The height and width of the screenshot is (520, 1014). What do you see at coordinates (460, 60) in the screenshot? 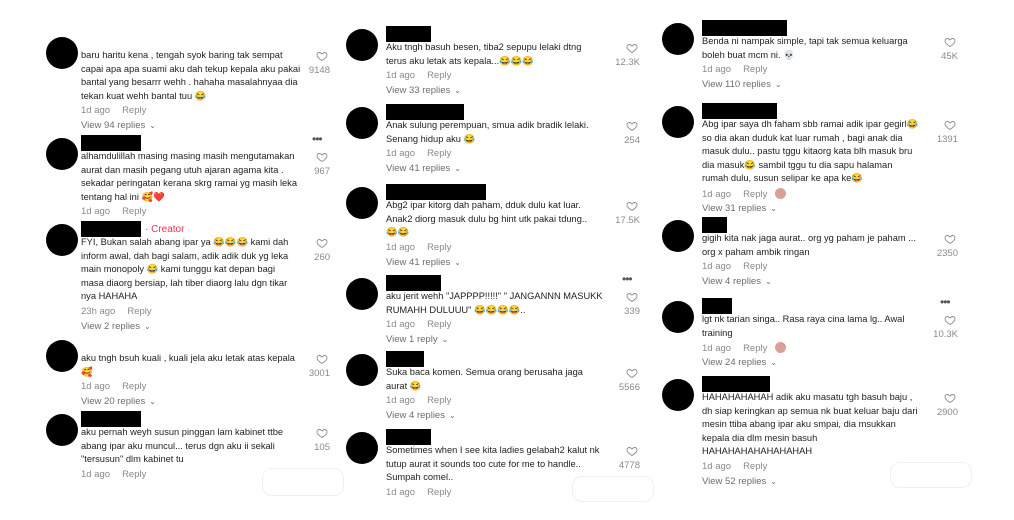
I see `comment-text-line: terus aku letak ats kepala...😂😂😂` at bounding box center [460, 60].